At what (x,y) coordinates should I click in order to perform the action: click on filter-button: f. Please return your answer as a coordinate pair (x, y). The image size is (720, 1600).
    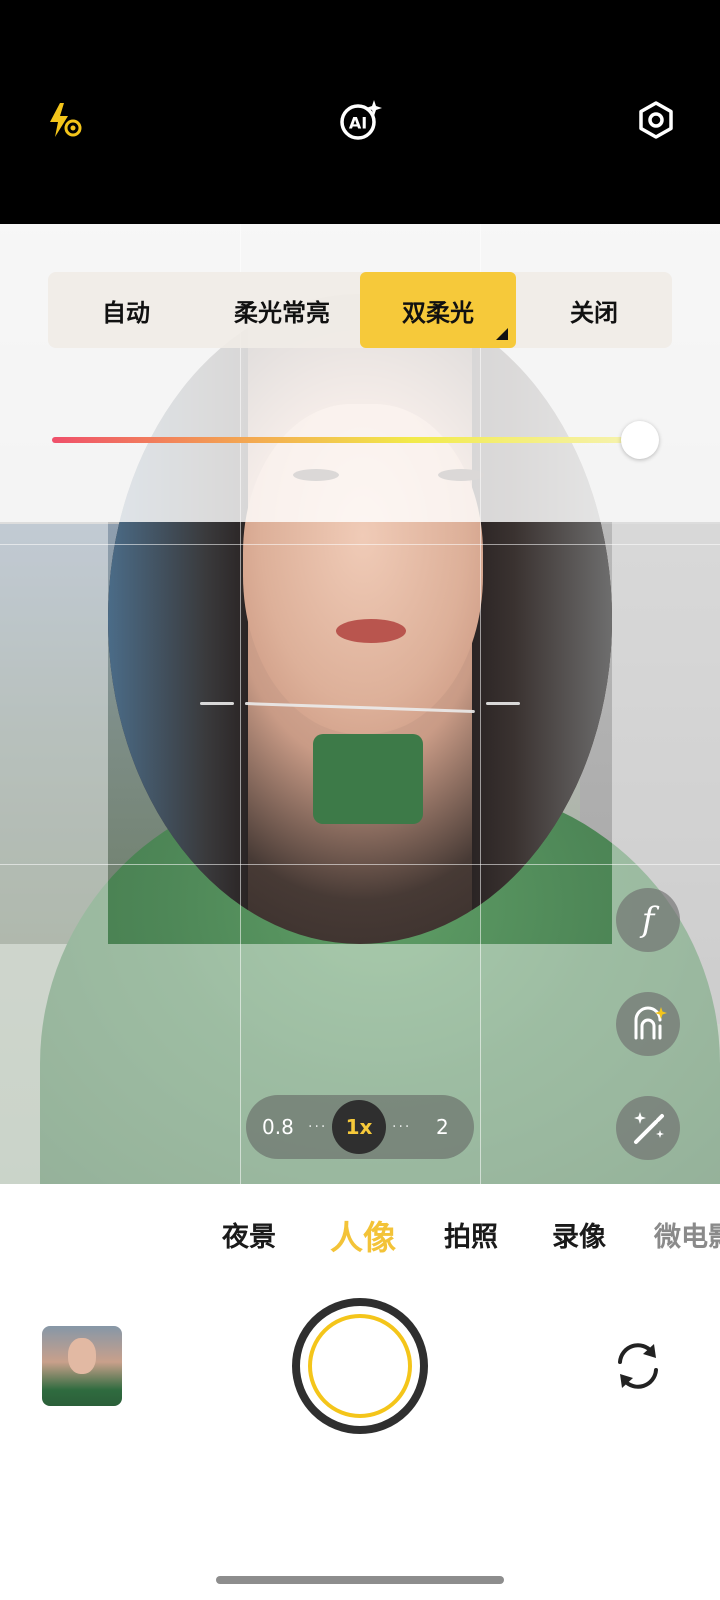
    Looking at the image, I should click on (648, 920).